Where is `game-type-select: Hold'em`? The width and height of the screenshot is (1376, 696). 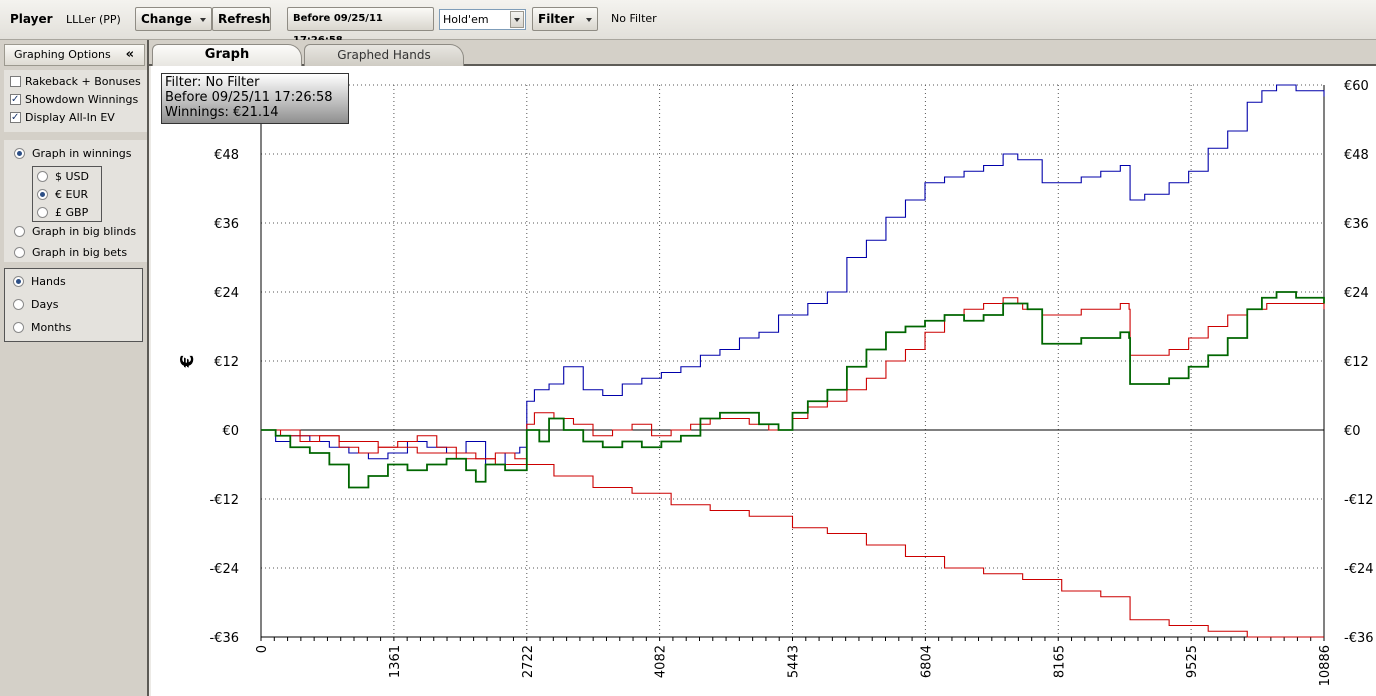
game-type-select: Hold'em is located at coordinates (482, 19).